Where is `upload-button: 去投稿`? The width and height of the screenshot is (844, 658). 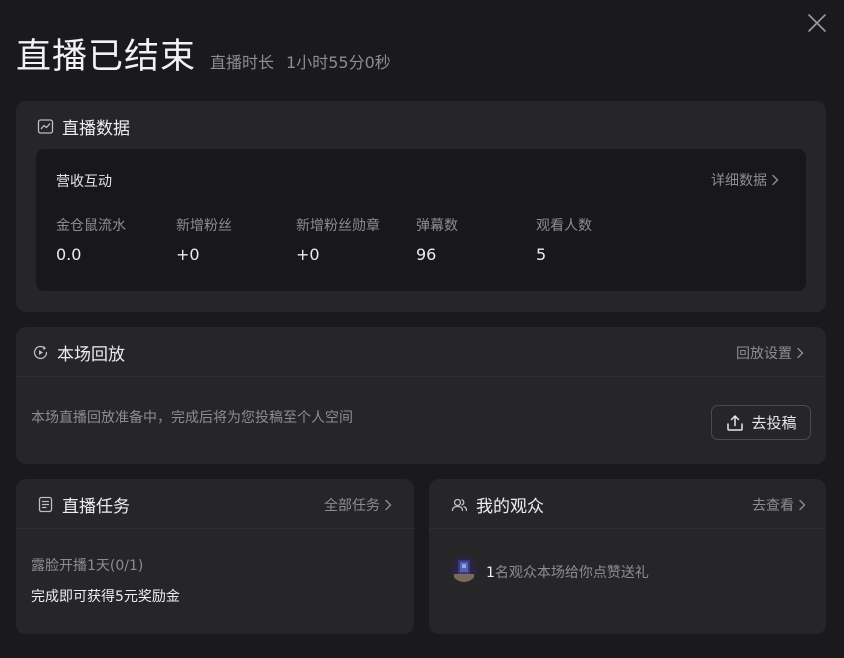 upload-button: 去投稿 is located at coordinates (761, 422).